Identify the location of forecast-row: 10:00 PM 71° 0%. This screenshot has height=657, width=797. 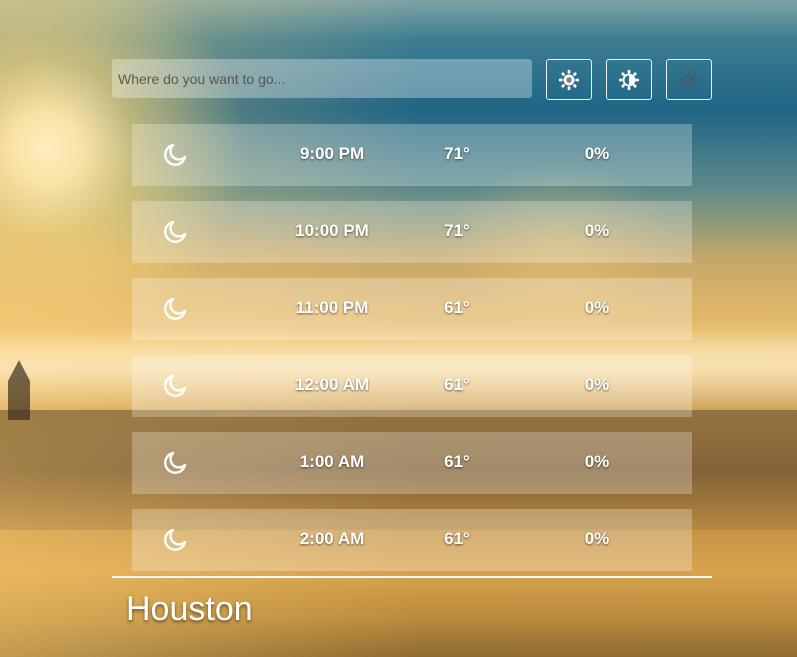
(412, 232).